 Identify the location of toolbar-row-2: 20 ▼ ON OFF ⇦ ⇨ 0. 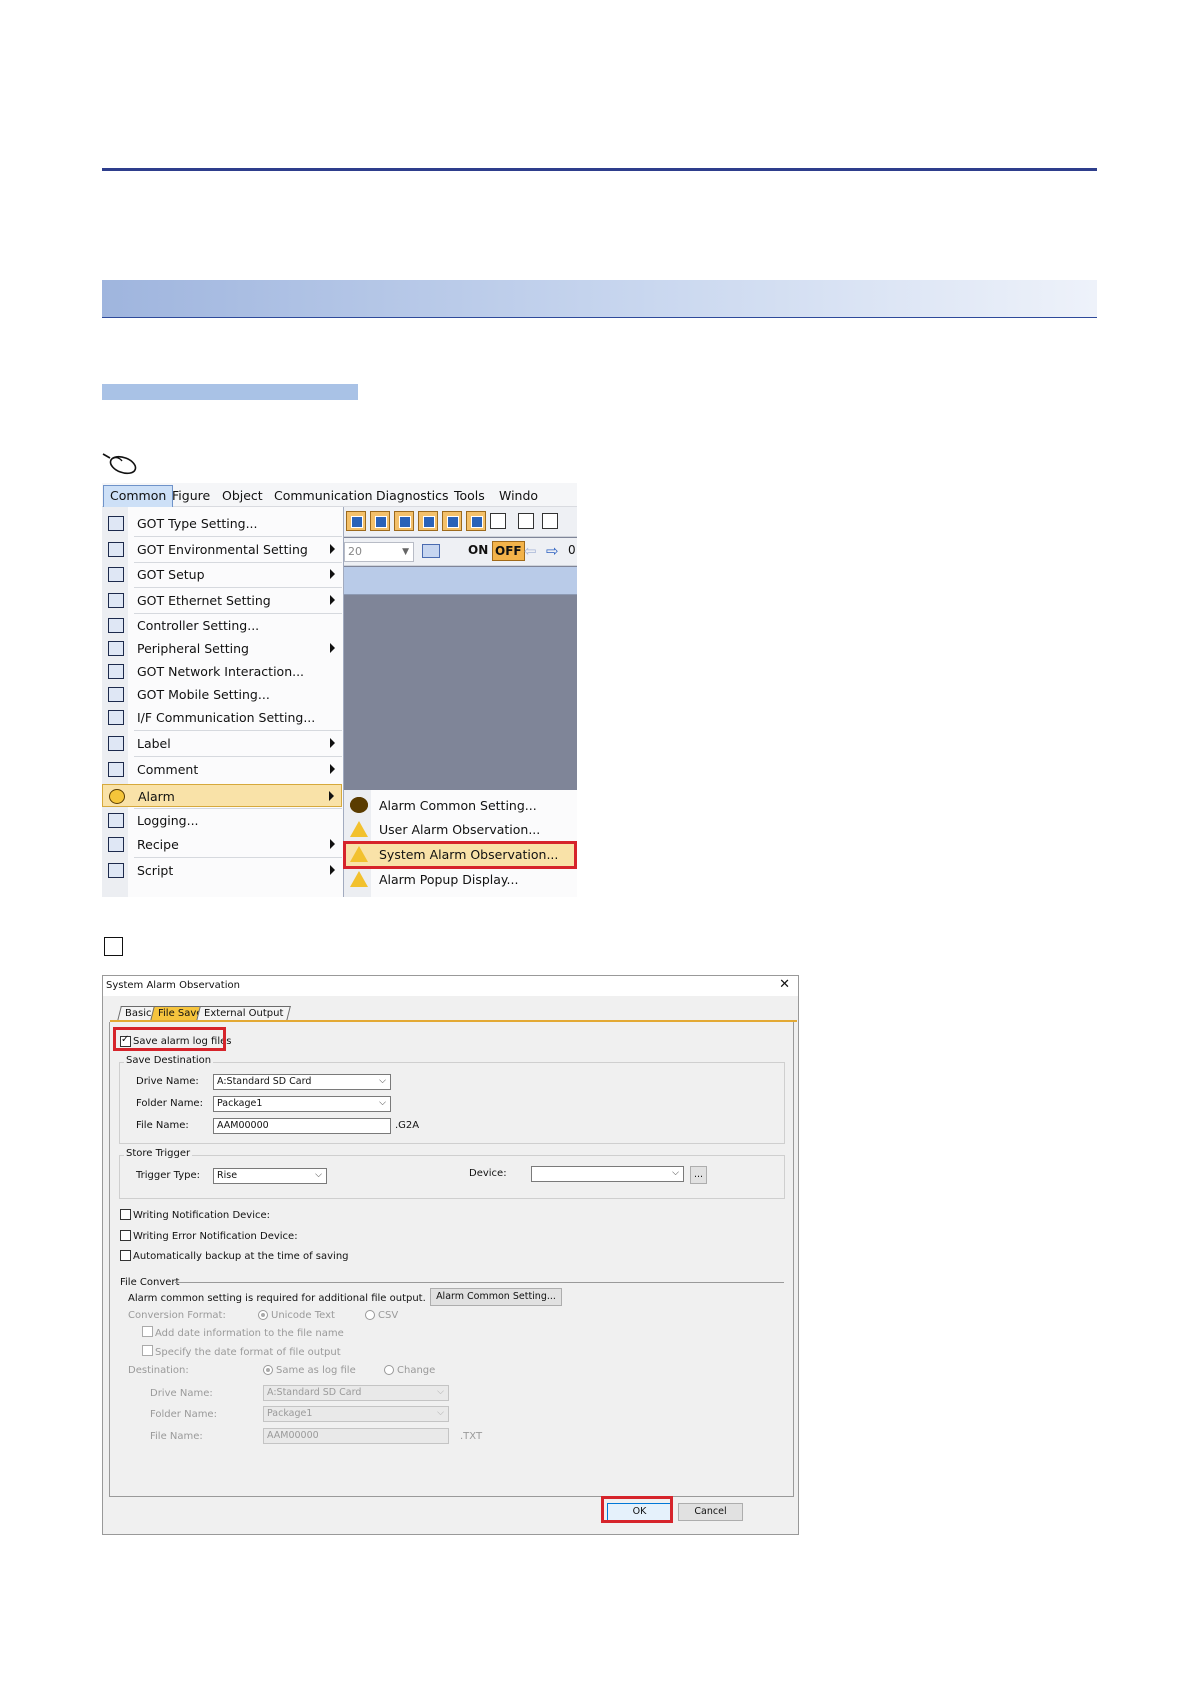
(459, 552).